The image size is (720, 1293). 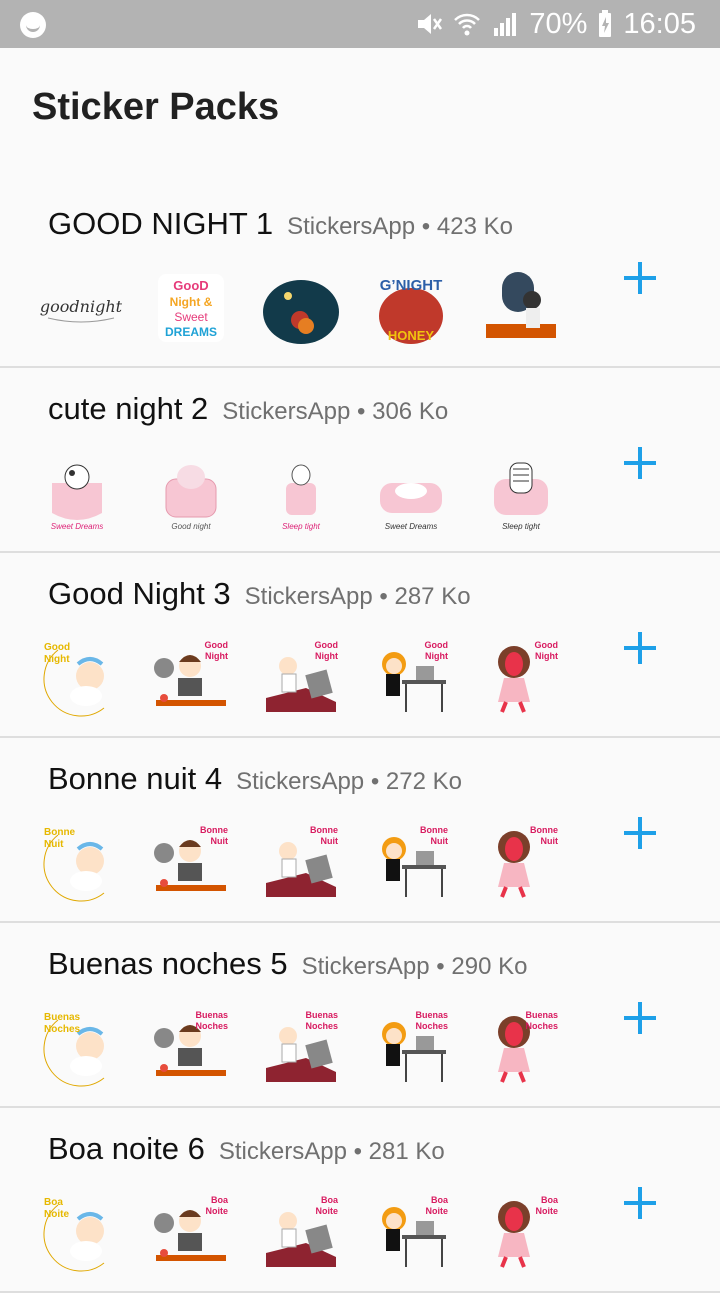 What do you see at coordinates (489, 966) in the screenshot?
I see `pack-size: 290 Ko` at bounding box center [489, 966].